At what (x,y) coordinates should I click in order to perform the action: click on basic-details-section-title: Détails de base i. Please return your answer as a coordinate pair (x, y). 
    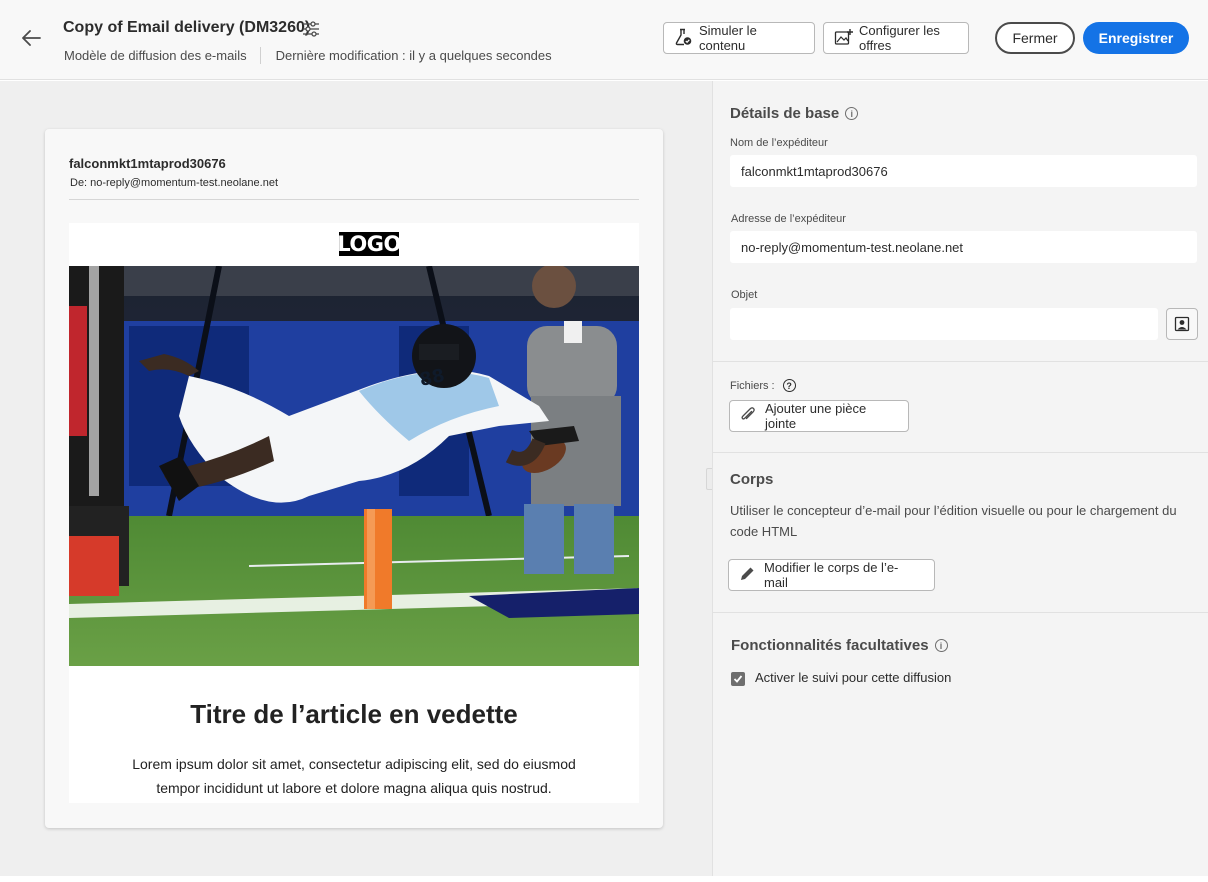
    Looking at the image, I should click on (794, 113).